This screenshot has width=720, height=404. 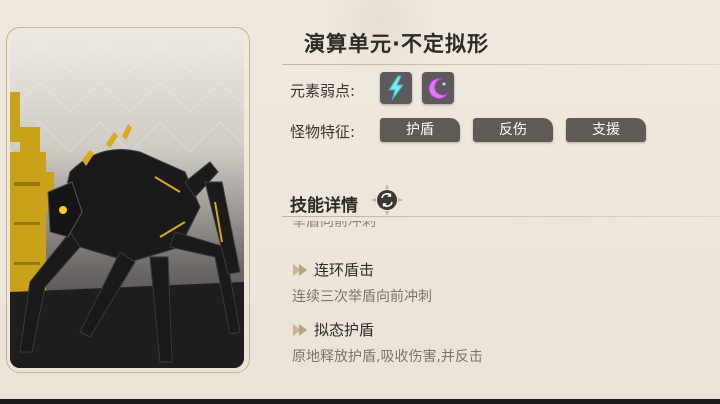 What do you see at coordinates (396, 44) in the screenshot?
I see `monster-name: 演算单元·不定拟形` at bounding box center [396, 44].